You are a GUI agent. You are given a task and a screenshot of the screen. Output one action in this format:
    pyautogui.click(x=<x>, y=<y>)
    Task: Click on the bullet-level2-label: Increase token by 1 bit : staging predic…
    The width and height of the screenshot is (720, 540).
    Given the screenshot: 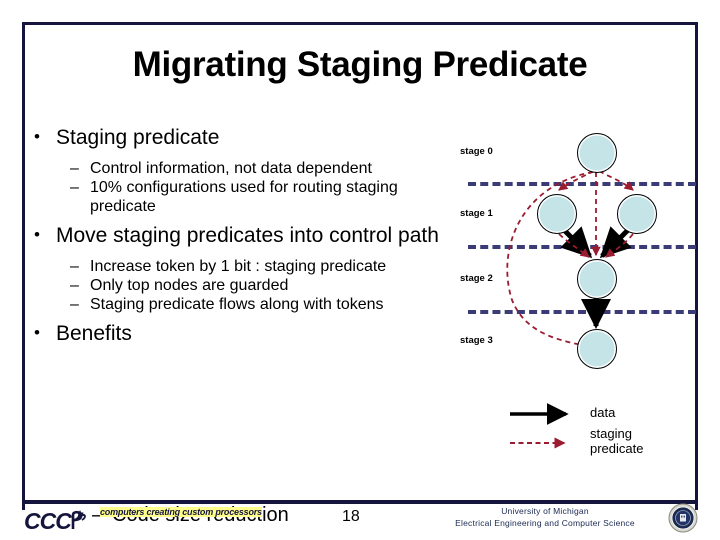 What is the action you would take?
    pyautogui.click(x=238, y=266)
    